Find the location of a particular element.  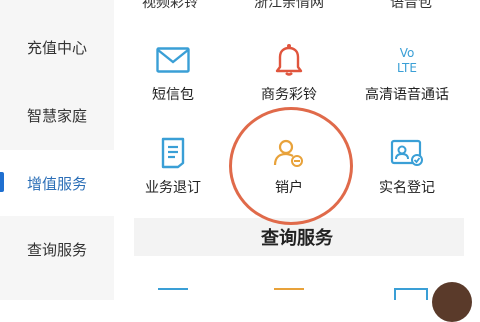

tile-label: 高清语音通话 is located at coordinates (407, 95).